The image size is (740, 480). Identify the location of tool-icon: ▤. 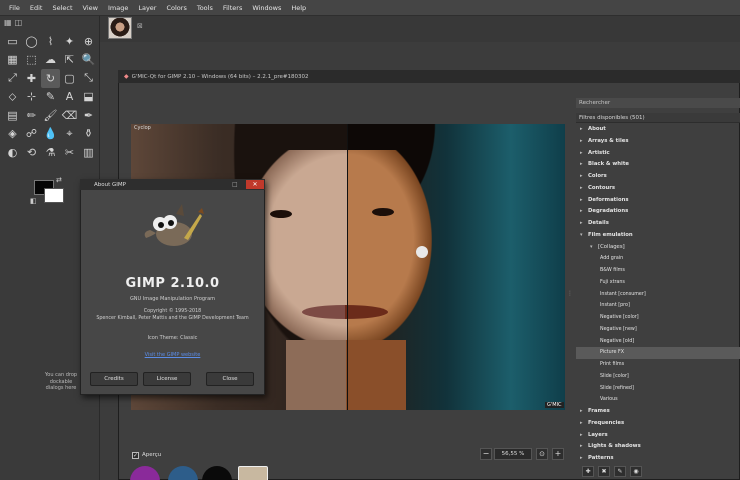
(12, 115).